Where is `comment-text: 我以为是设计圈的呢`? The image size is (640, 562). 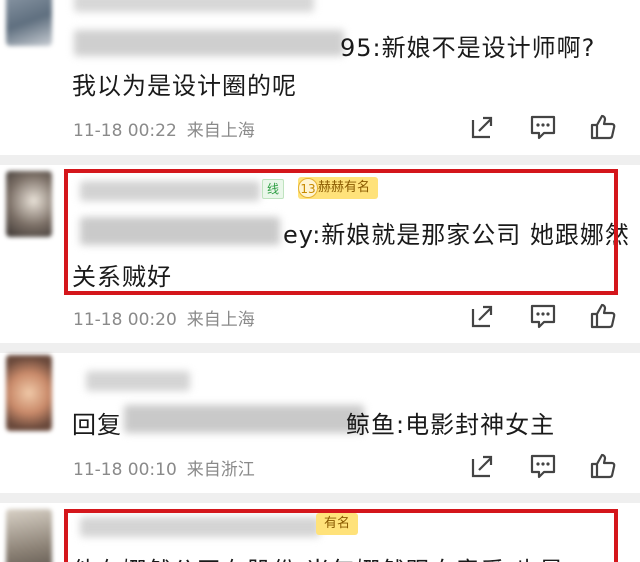 comment-text: 我以为是设计圈的呢 is located at coordinates (184, 86).